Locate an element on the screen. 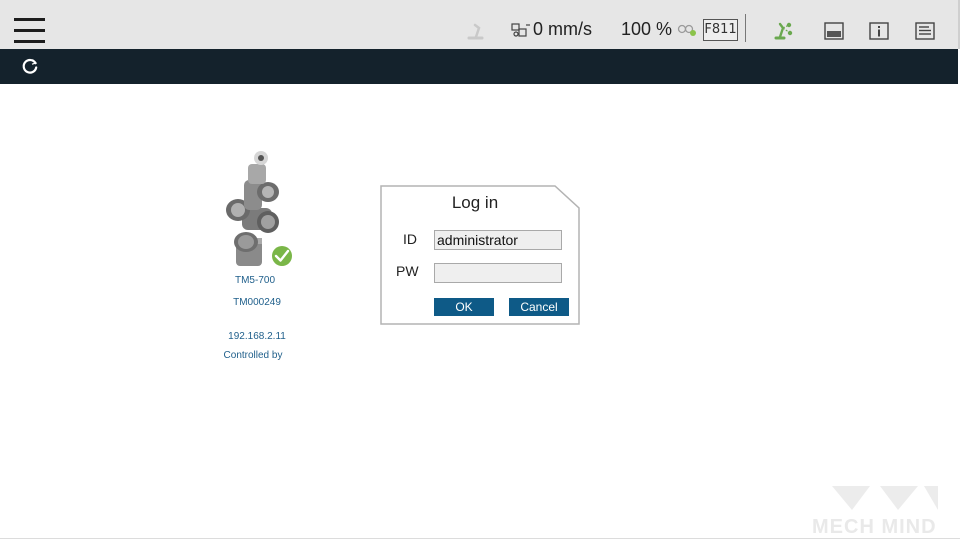 Image resolution: width=960 pixels, height=540 pixels. id-label: ID is located at coordinates (410, 239).